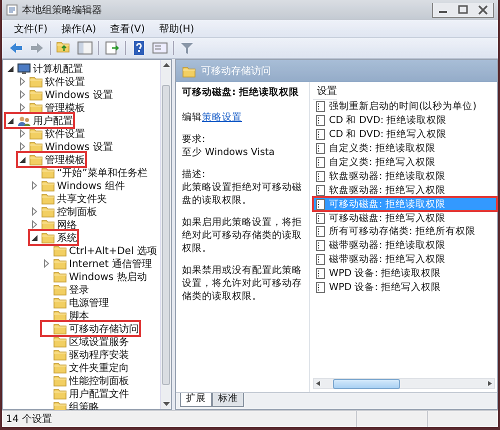  Describe the element at coordinates (165, 234) in the screenshot. I see `vertical-scrollbar` at that location.